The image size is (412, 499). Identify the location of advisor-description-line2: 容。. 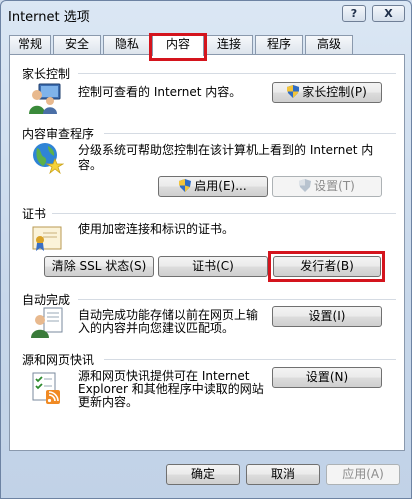
(90, 165).